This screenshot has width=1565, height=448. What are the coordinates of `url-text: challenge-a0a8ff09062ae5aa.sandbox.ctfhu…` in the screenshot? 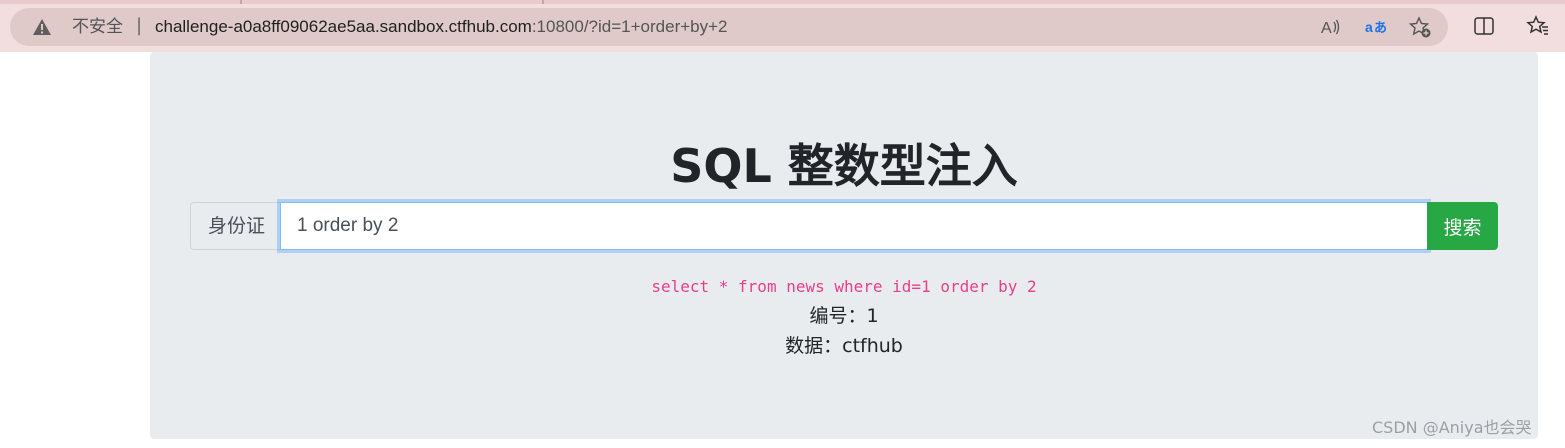 It's located at (441, 27).